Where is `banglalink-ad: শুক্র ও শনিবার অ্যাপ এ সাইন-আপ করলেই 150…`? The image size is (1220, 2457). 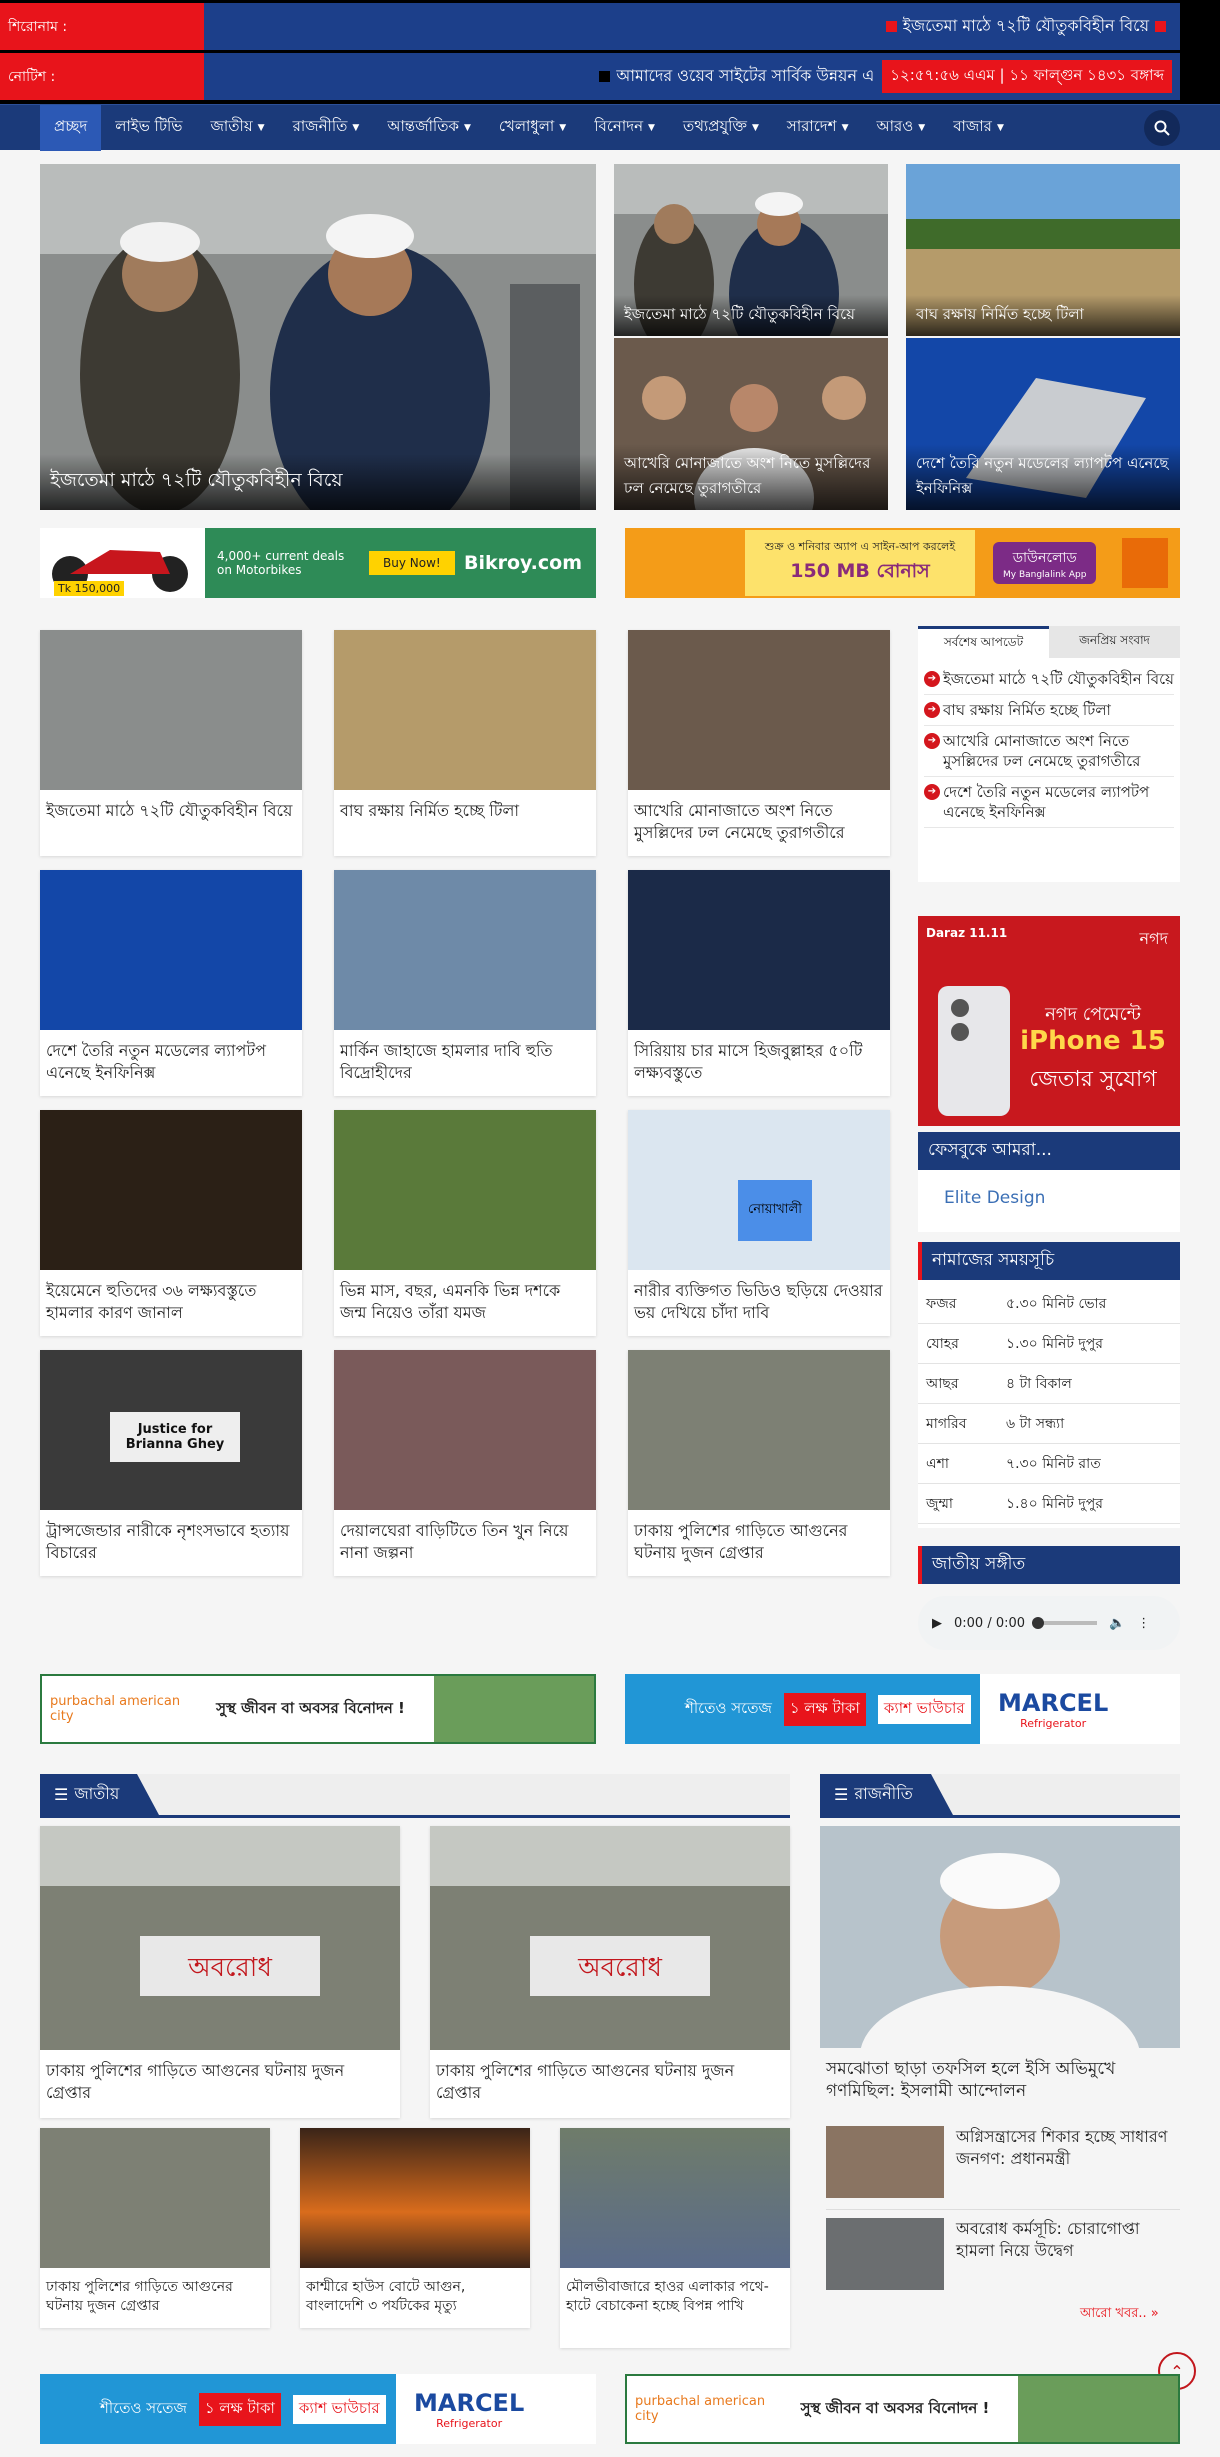
banglalink-ad: শুক্র ও শনিবার অ্যাপ এ সাইন-আপ করলেই 150… is located at coordinates (902, 563).